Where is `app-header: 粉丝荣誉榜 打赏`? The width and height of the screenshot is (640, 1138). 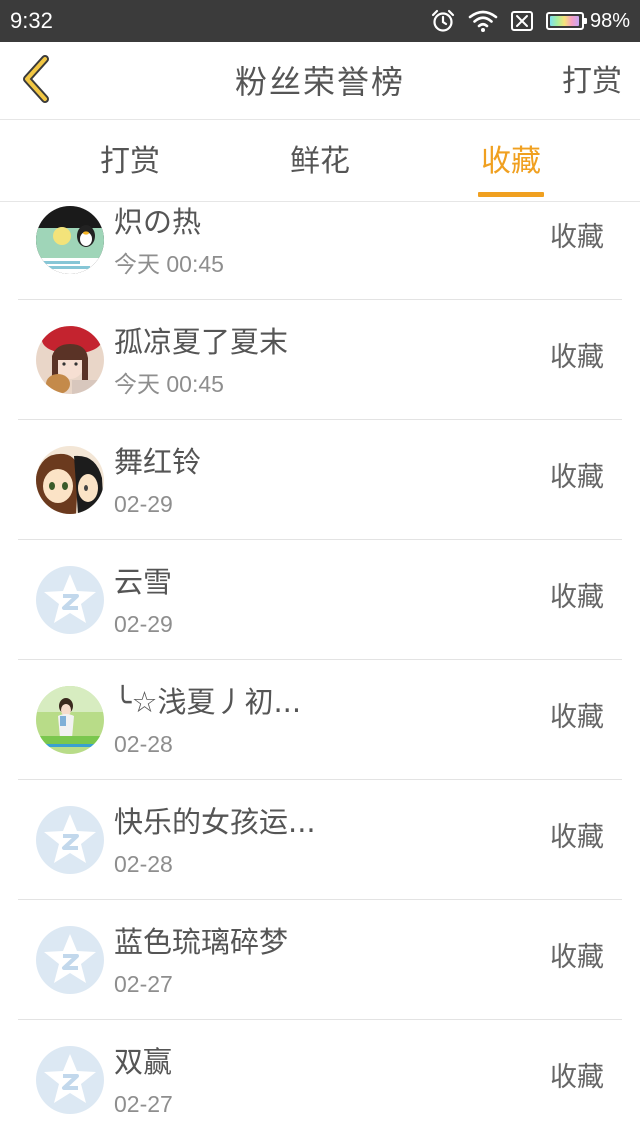
app-header: 粉丝荣誉榜 打赏 is located at coordinates (320, 81).